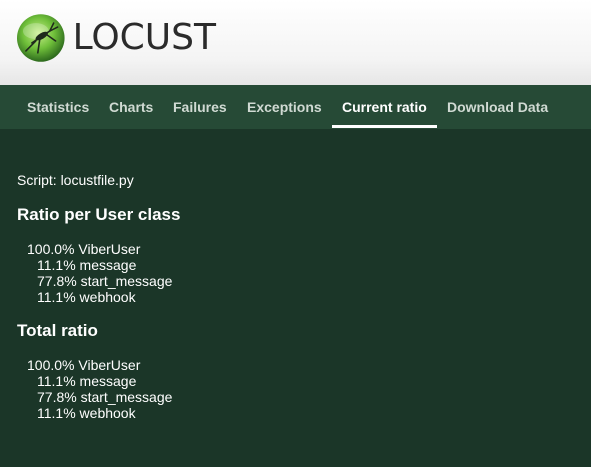 The image size is (591, 467). I want to click on tab-current-ratio: Current ratio, so click(384, 107).